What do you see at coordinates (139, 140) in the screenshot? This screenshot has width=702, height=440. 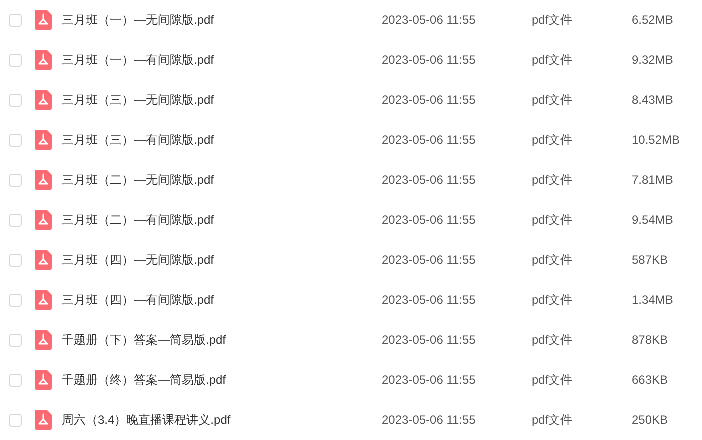 I see `file-name: 三月班（三）—有间隙版.pdf` at bounding box center [139, 140].